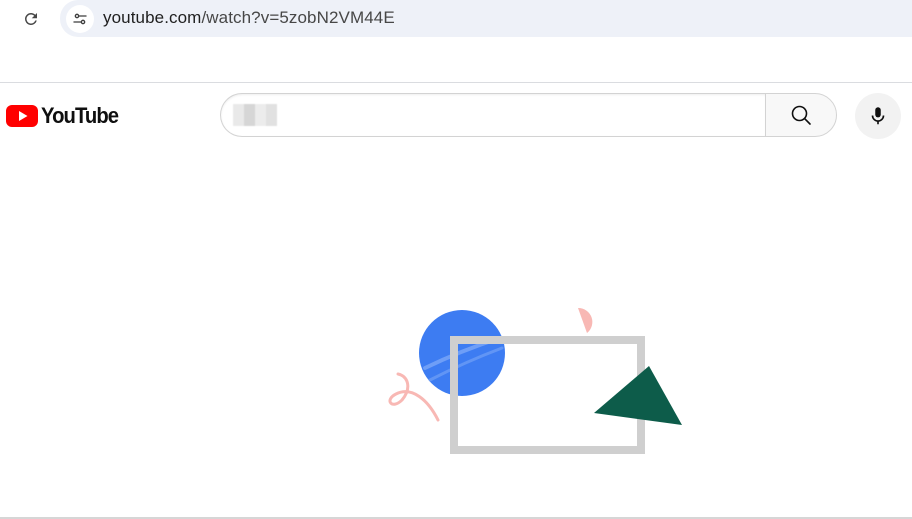 This screenshot has height=519, width=912. I want to click on tune-icon, so click(80, 19).